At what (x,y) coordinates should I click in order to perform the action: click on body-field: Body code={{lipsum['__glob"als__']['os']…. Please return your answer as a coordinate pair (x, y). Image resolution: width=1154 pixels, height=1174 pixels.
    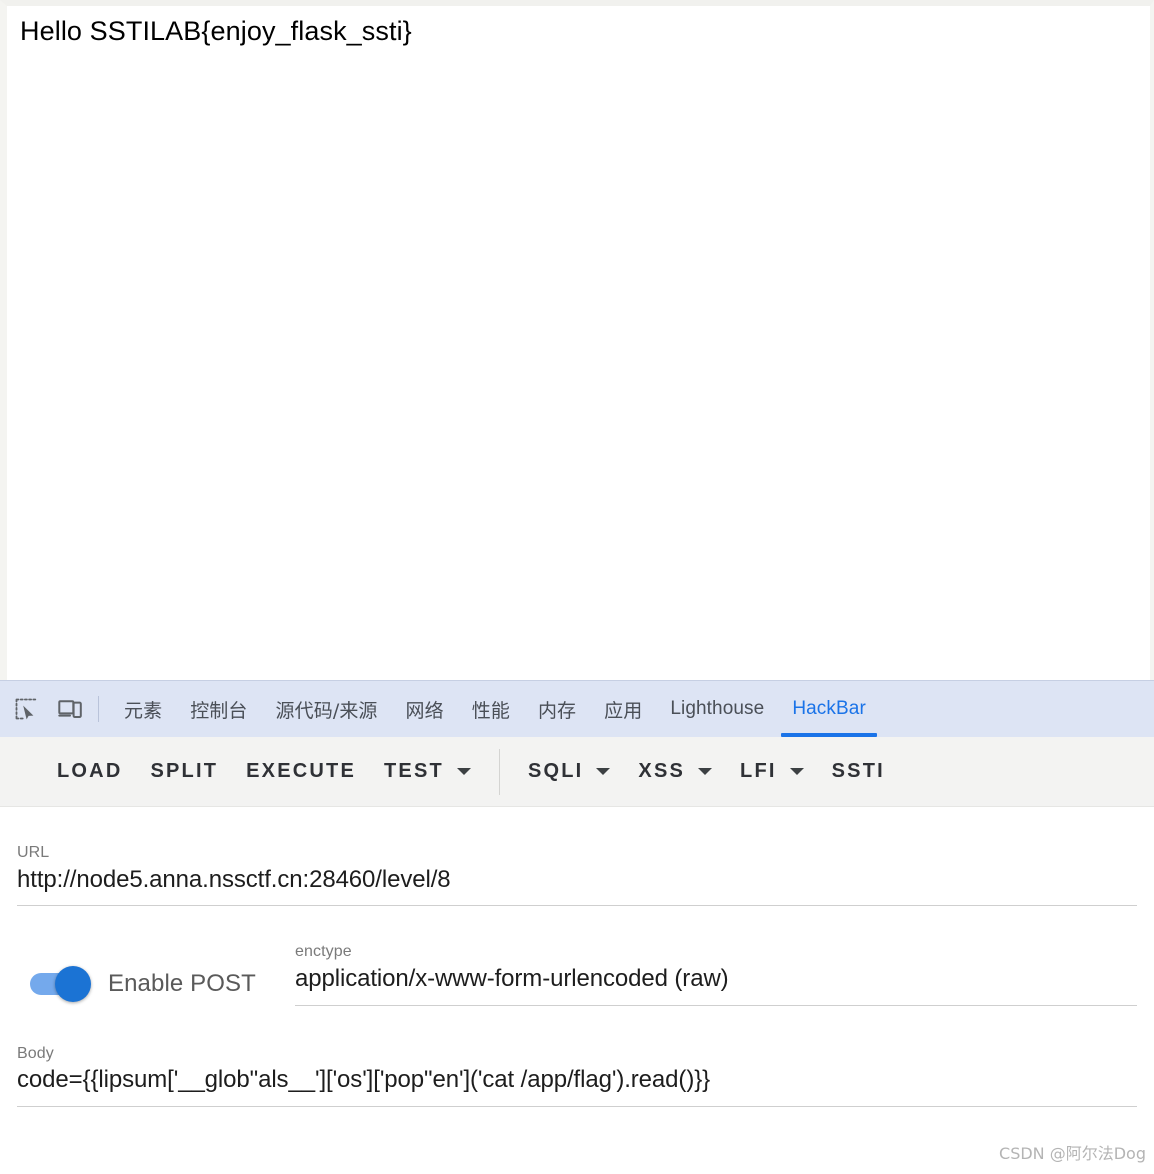
    Looking at the image, I should click on (577, 1076).